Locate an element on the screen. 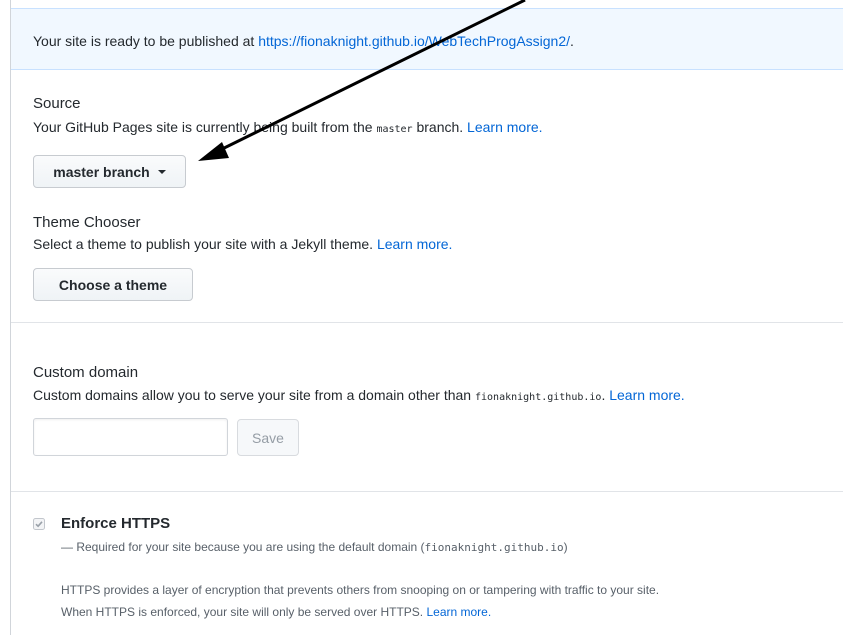  enforce-https-checkbox is located at coordinates (39, 524).